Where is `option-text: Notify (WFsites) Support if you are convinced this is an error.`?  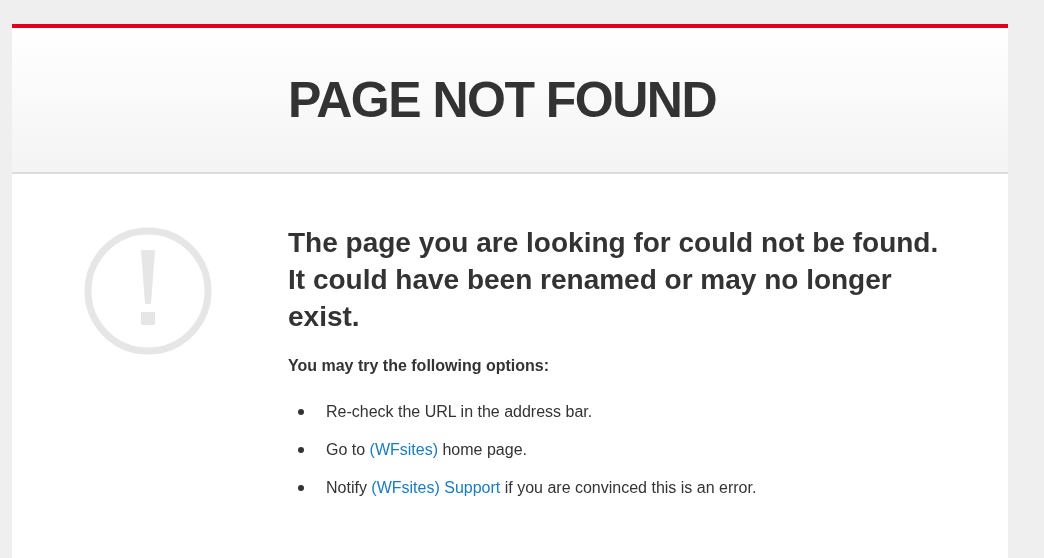 option-text: Notify (WFsites) Support if you are convinced this is an error. is located at coordinates (541, 488).